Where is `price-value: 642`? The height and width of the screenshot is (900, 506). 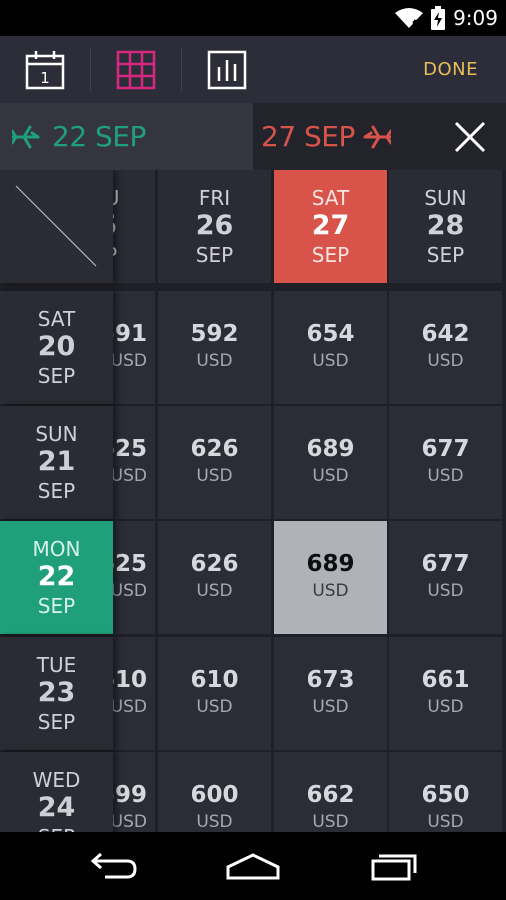
price-value: 642 is located at coordinates (445, 334).